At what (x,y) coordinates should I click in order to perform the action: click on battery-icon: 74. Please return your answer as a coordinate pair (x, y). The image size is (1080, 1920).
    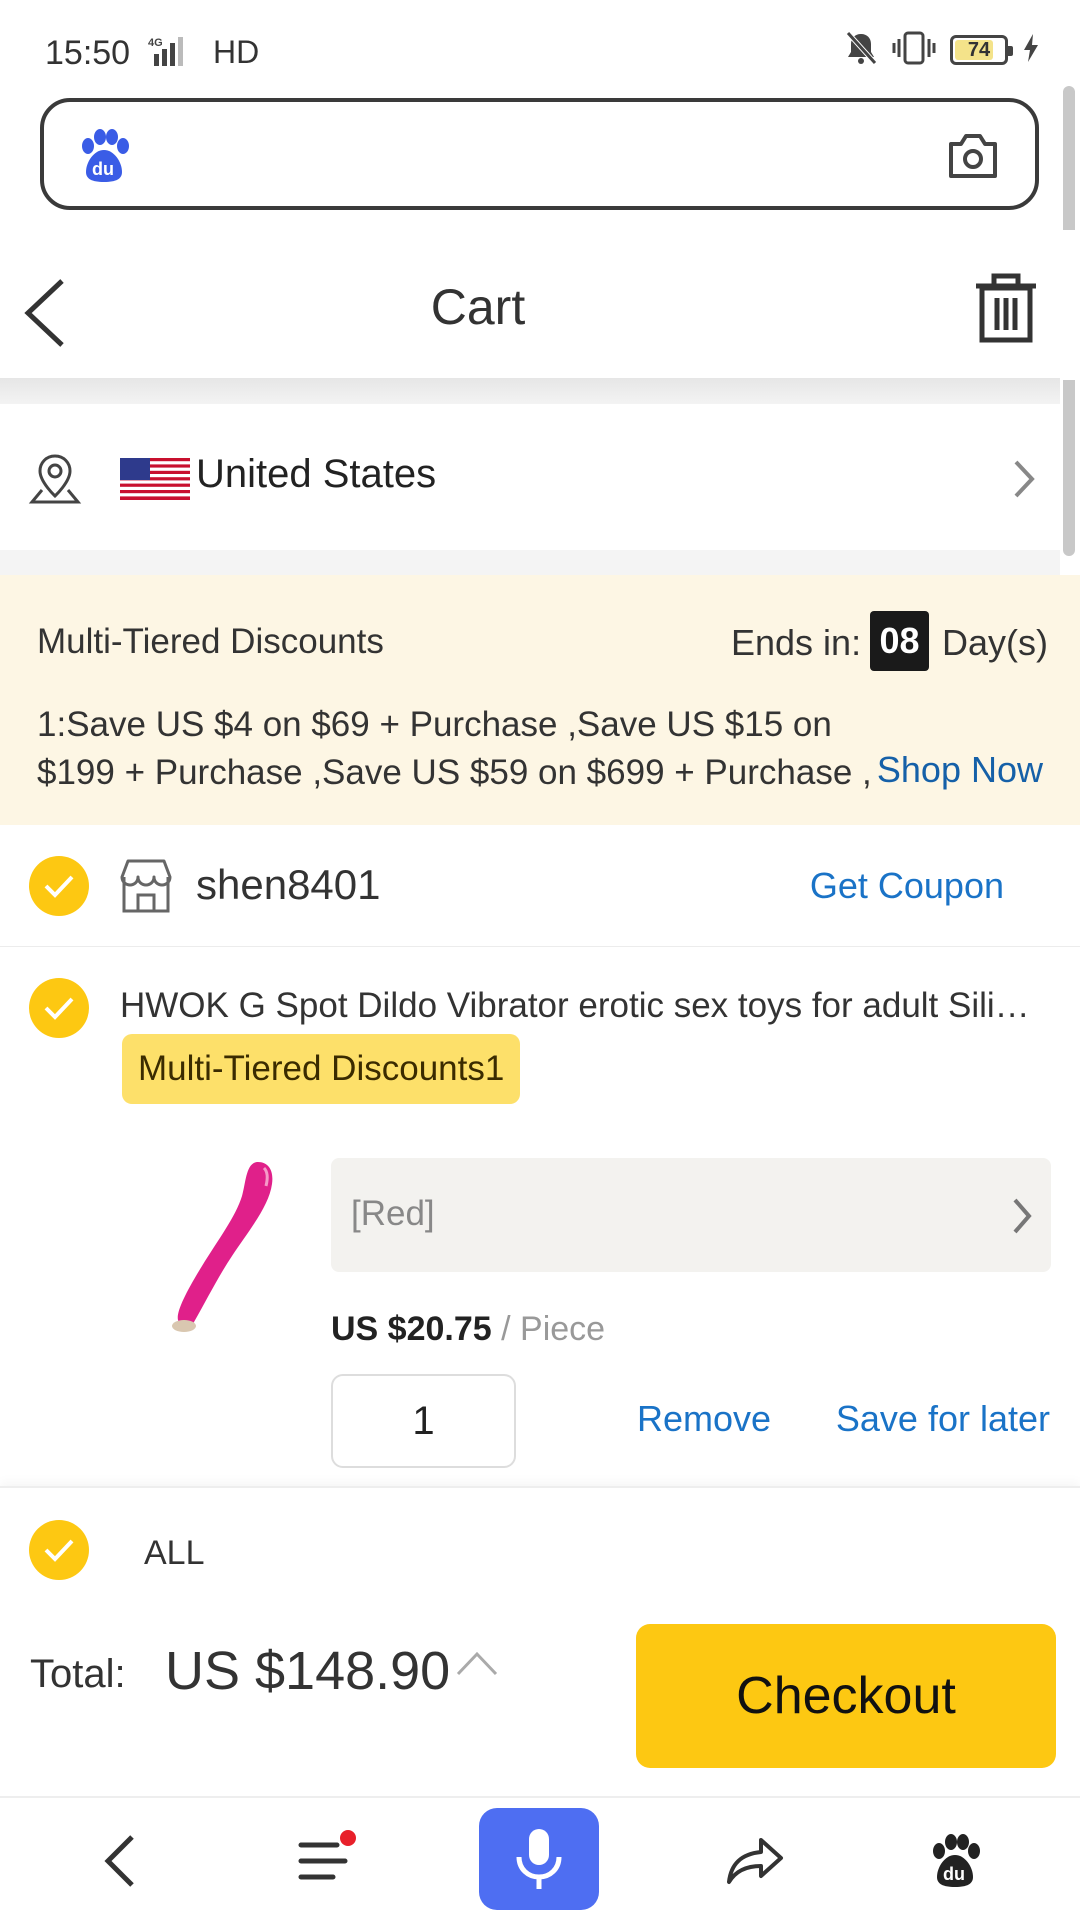
    Looking at the image, I should click on (981, 50).